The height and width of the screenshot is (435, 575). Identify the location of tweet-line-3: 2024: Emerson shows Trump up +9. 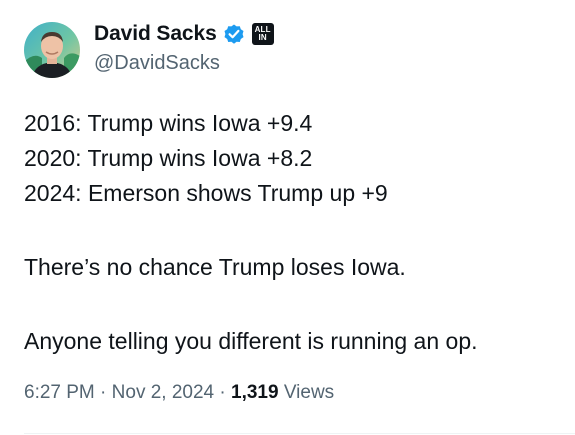
(206, 193).